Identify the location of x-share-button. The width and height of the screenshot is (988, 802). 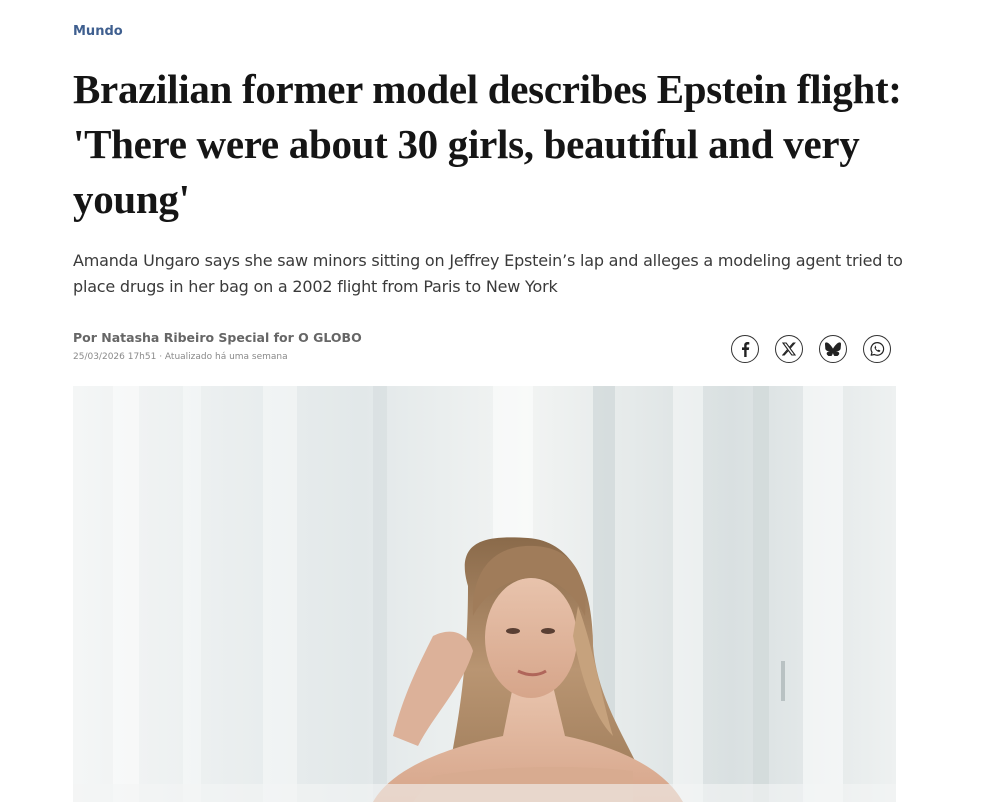
(789, 349).